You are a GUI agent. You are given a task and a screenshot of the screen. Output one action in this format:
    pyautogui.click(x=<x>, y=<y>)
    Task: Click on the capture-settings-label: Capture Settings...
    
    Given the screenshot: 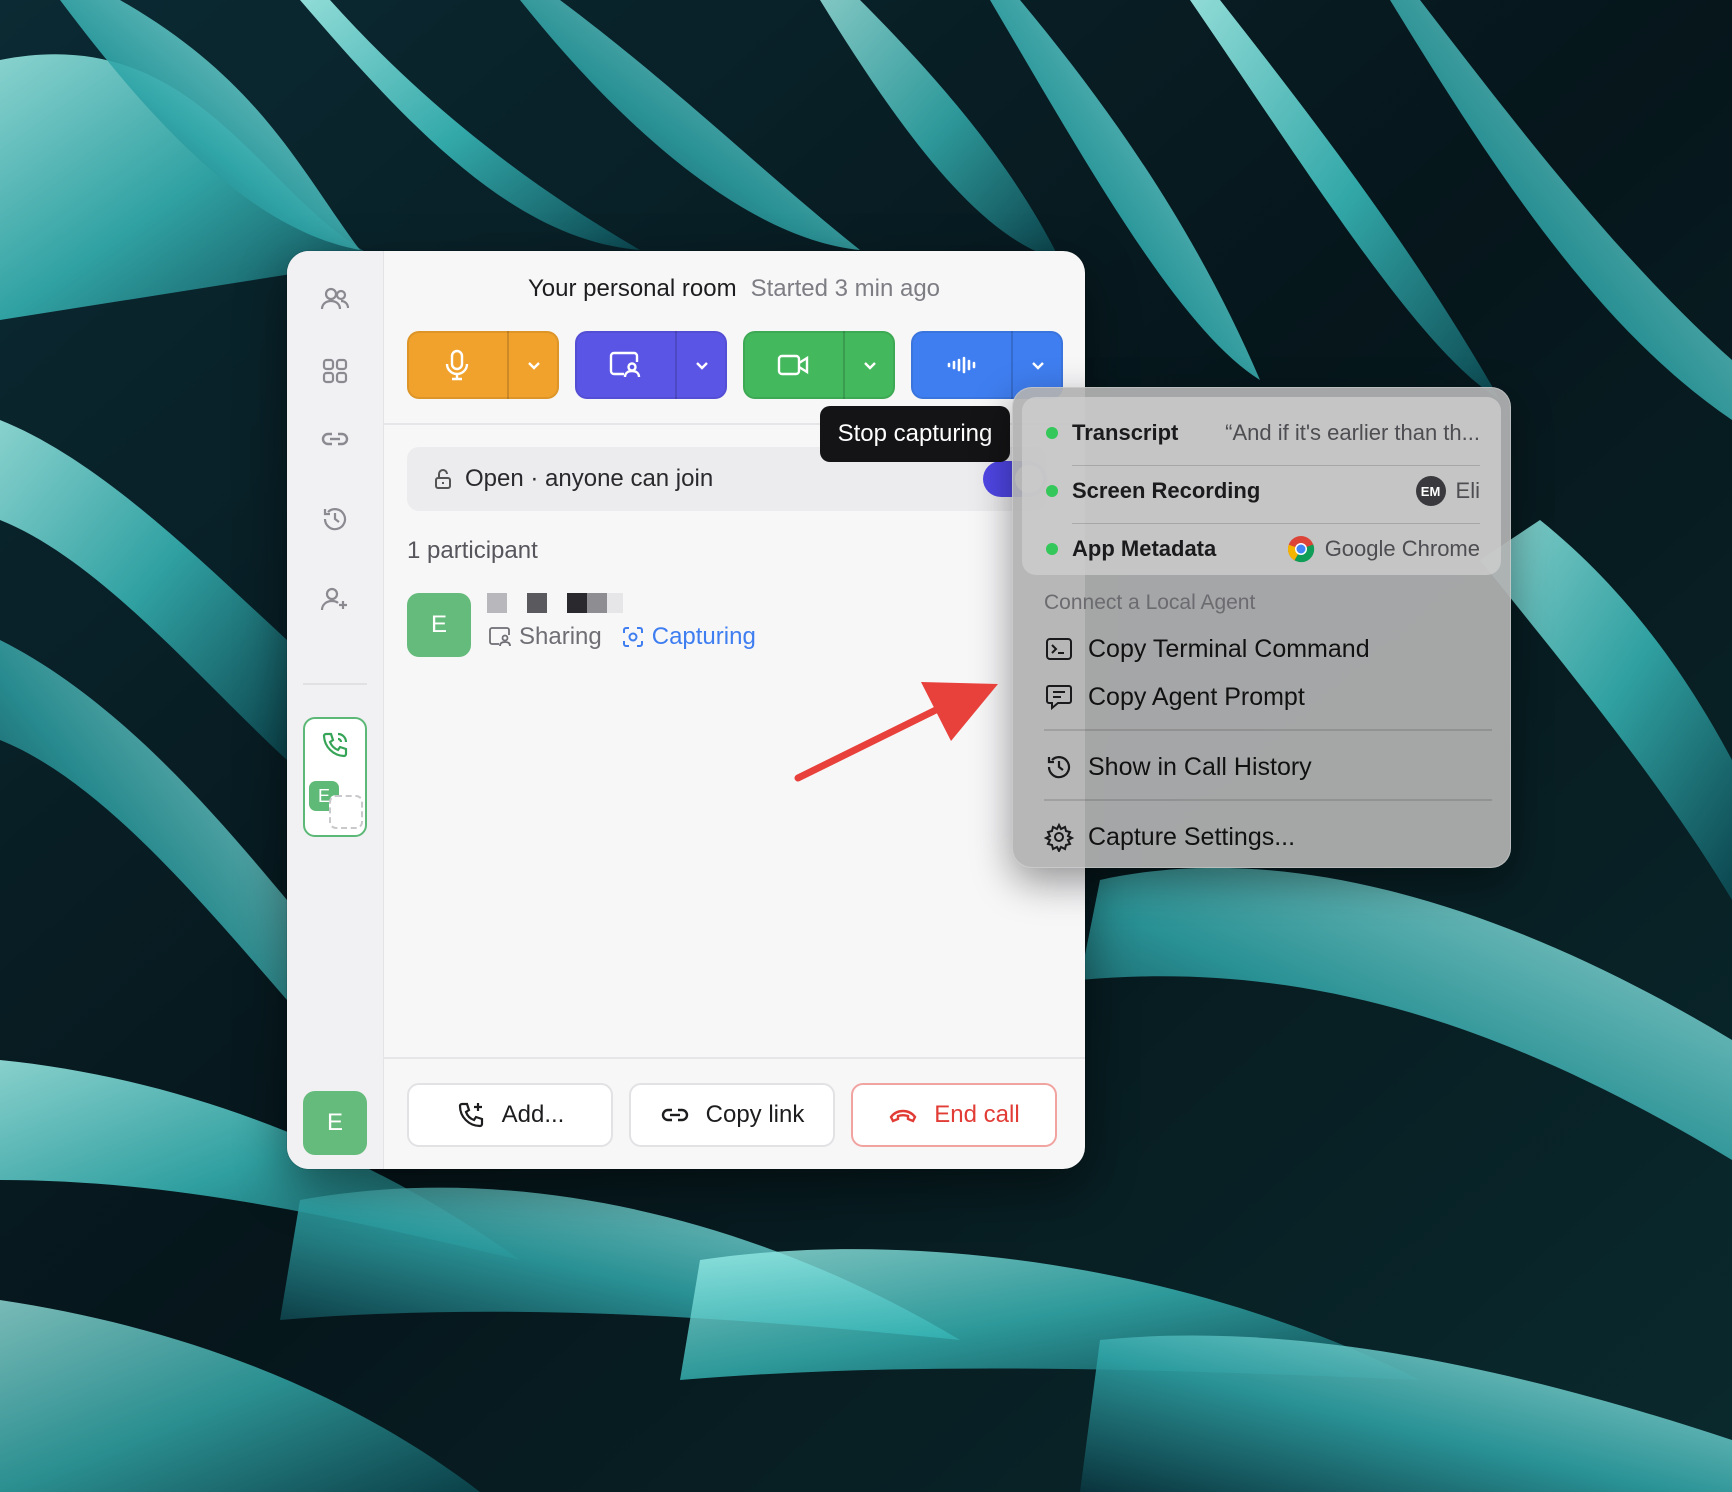 What is the action you would take?
    pyautogui.click(x=1192, y=836)
    